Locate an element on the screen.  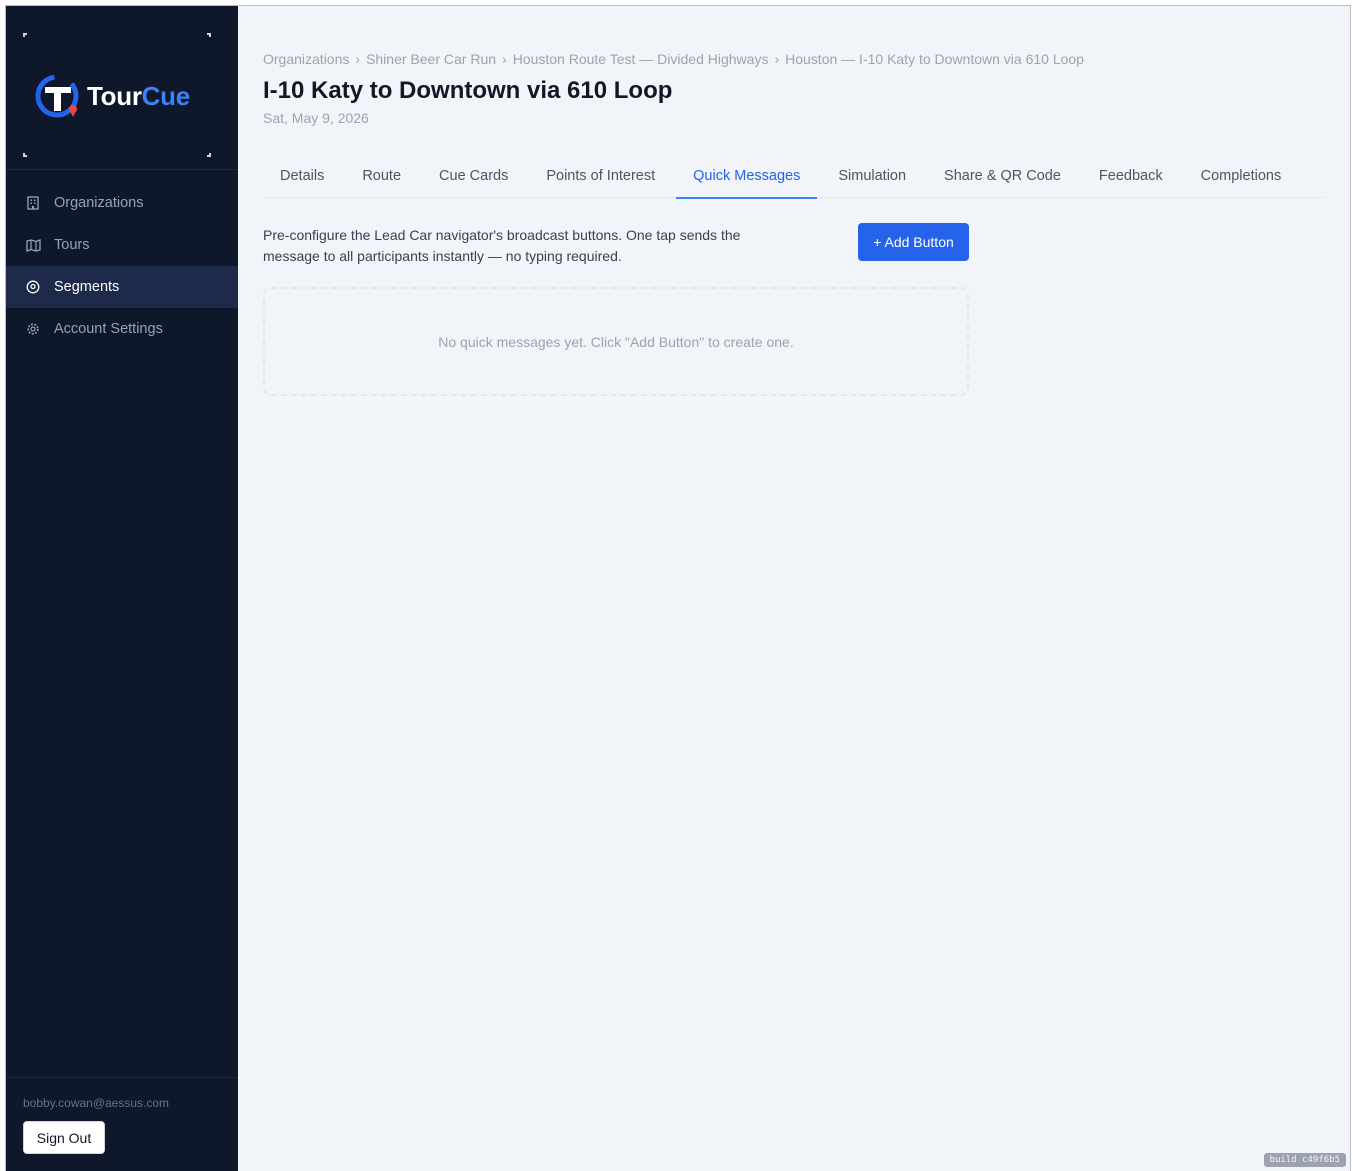
brand-name-part2: Cue is located at coordinates (166, 95).